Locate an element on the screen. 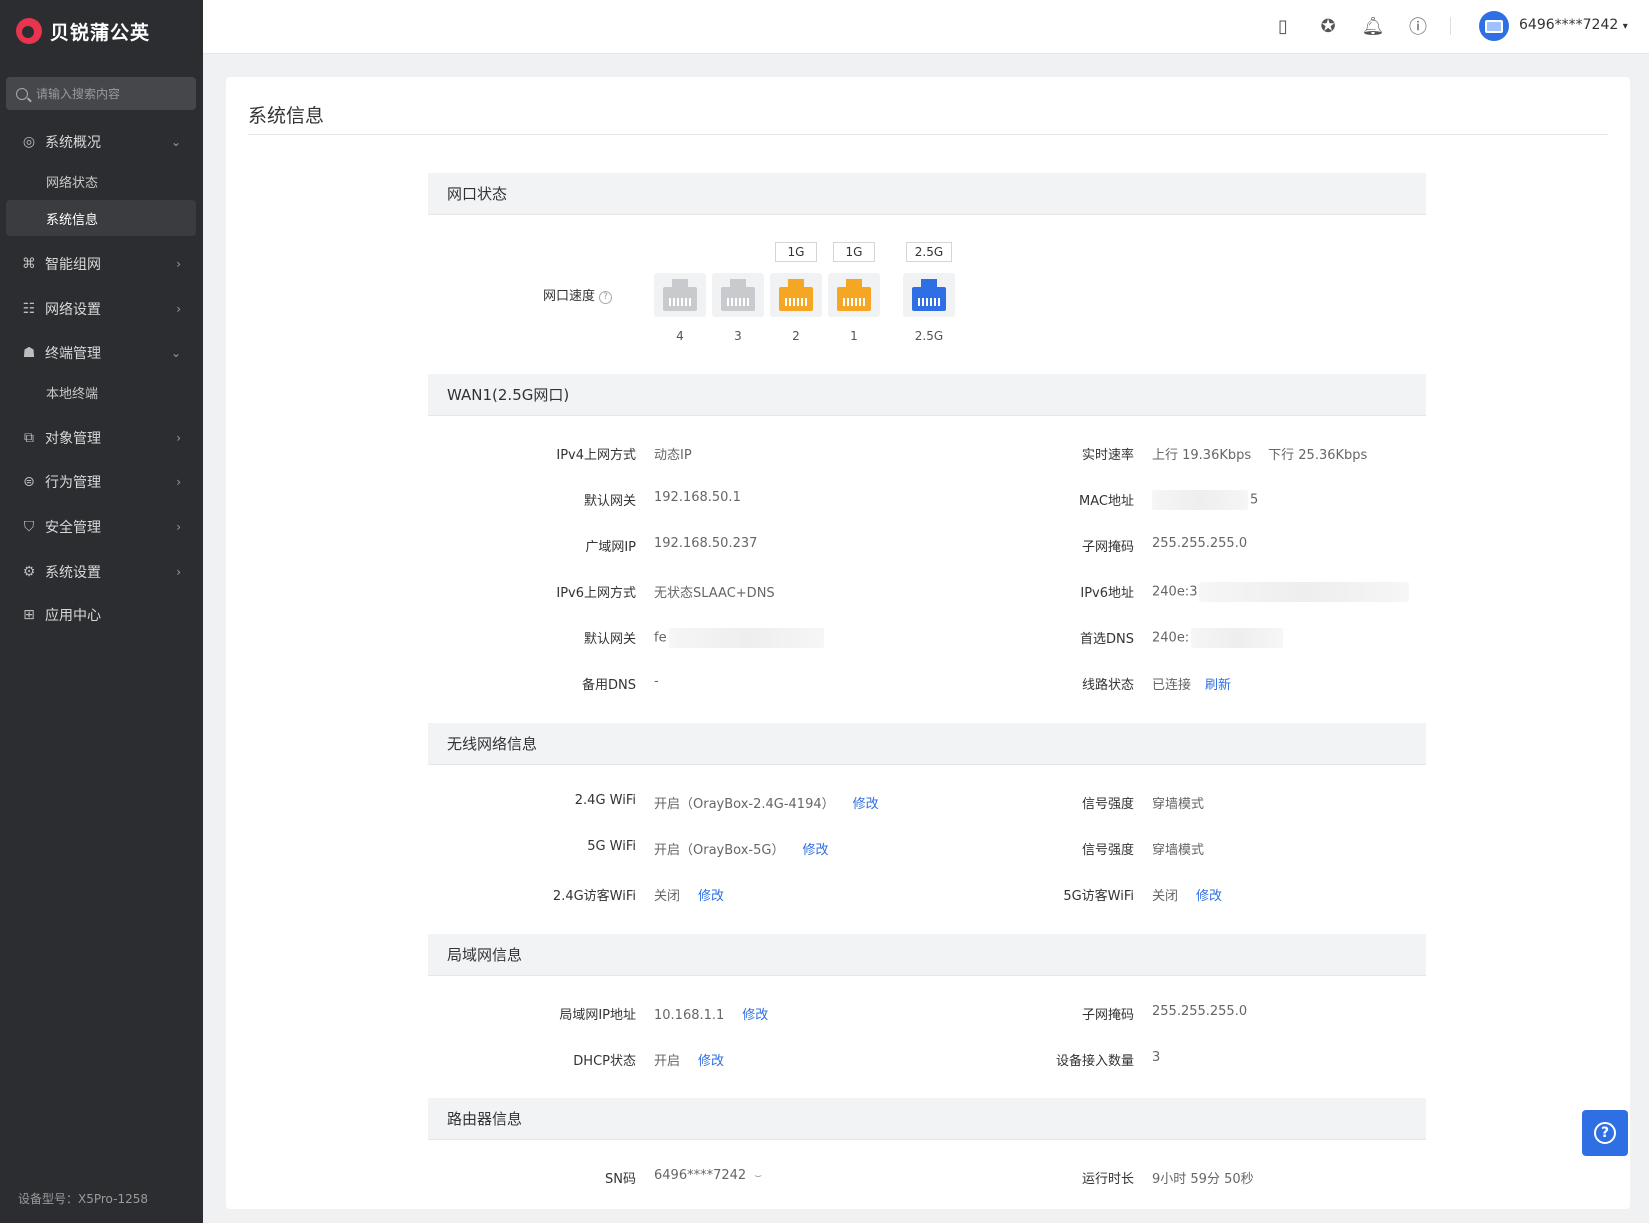  wan-ipv4-mode-label: IPv4上网方式 is located at coordinates (596, 455).